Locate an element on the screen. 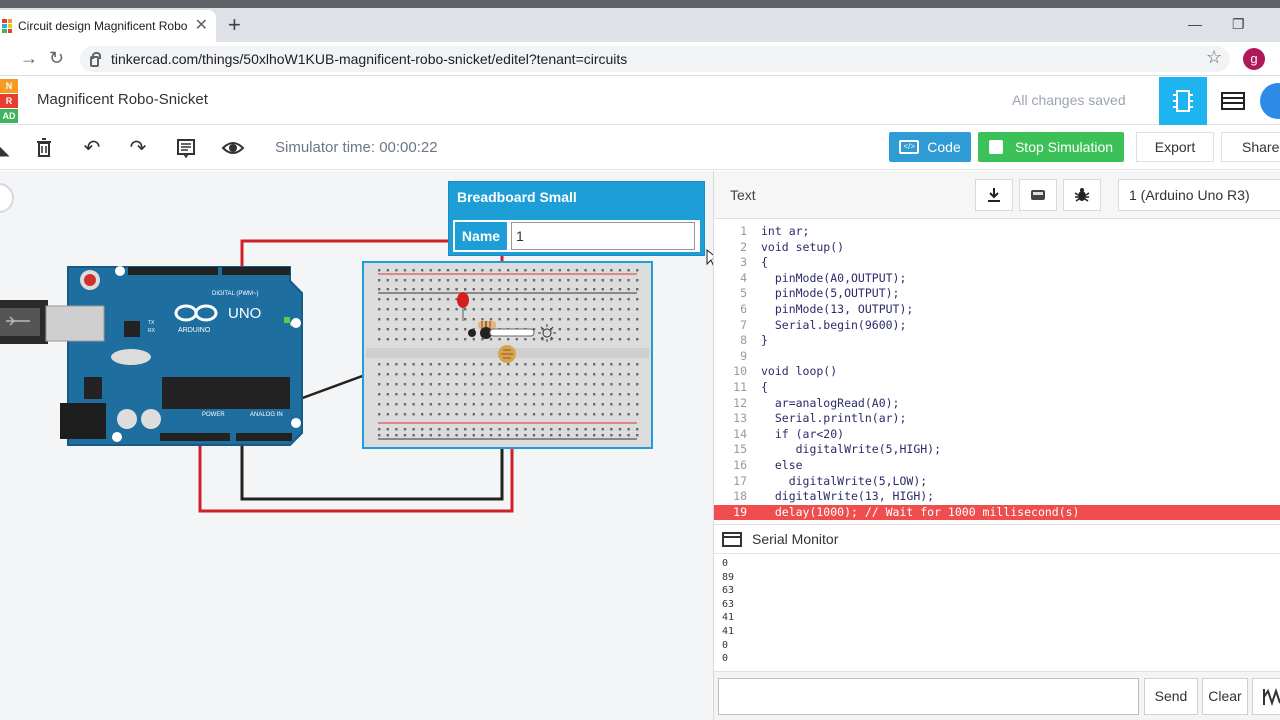 Image resolution: width=1280 pixels, height=720 pixels. svg-text: TX is located at coordinates (151, 323).